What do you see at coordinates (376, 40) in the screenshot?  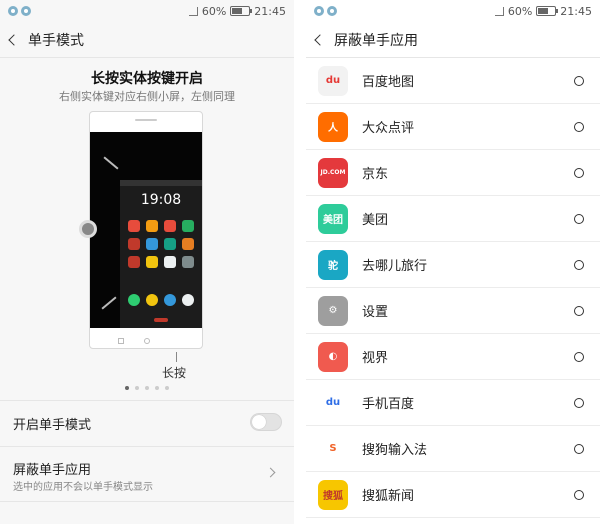 I see `page-title: 屏蔽单手应用` at bounding box center [376, 40].